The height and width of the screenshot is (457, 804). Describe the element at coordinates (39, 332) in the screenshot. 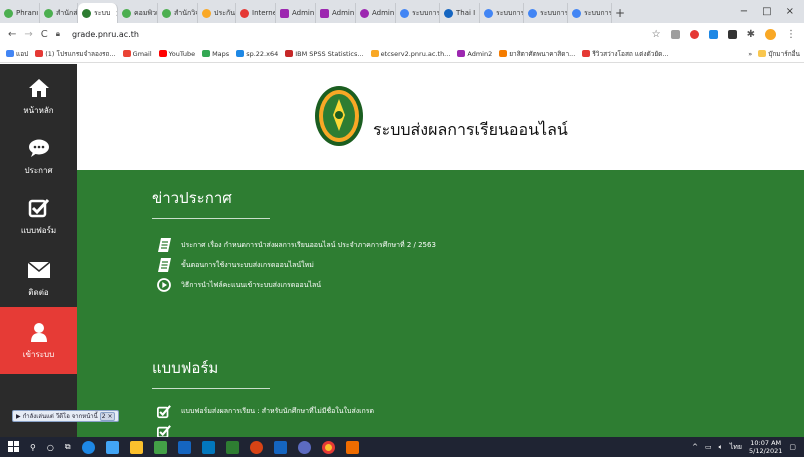

I see `user-icon` at that location.